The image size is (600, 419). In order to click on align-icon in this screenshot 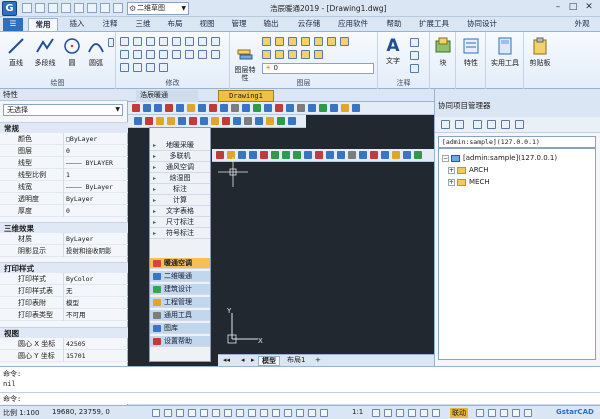, I will do `click(137, 67)`.